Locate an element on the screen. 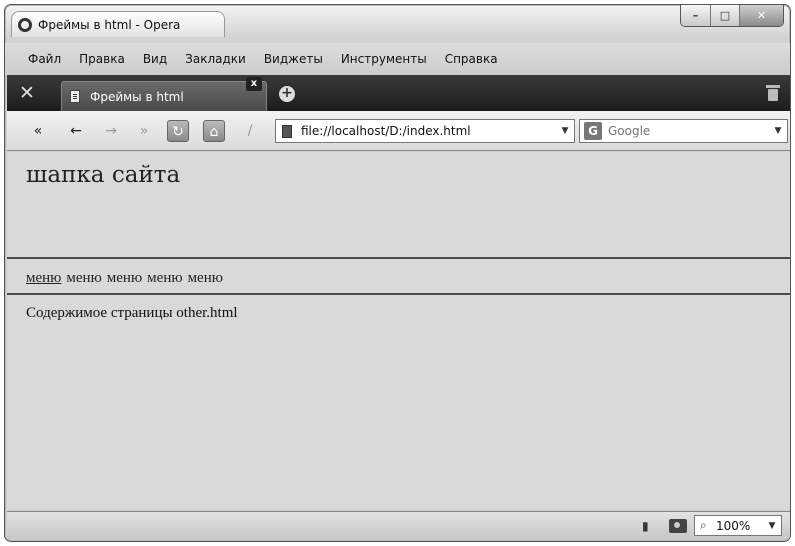 The image size is (795, 546). magnifier-icon: ⌕ is located at coordinates (703, 525).